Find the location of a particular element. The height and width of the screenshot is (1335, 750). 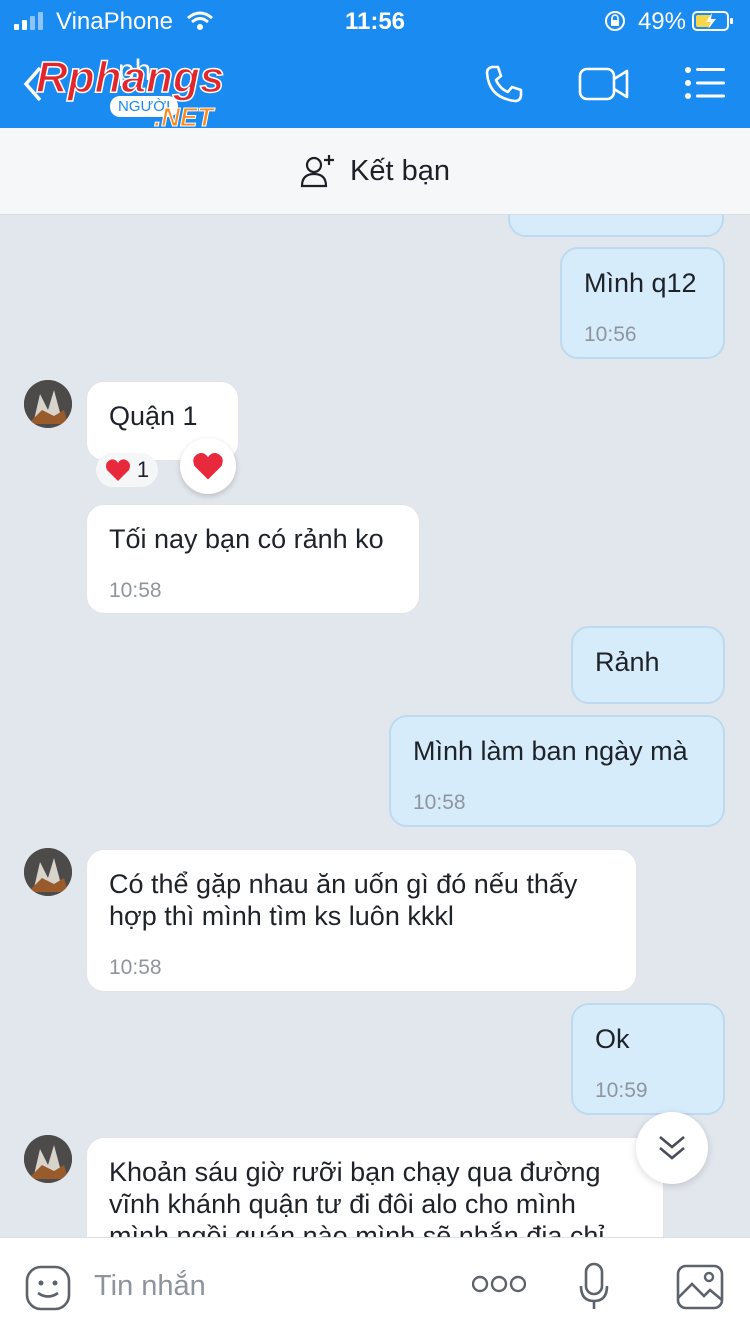

double-chevron-down-icon is located at coordinates (672, 1148).